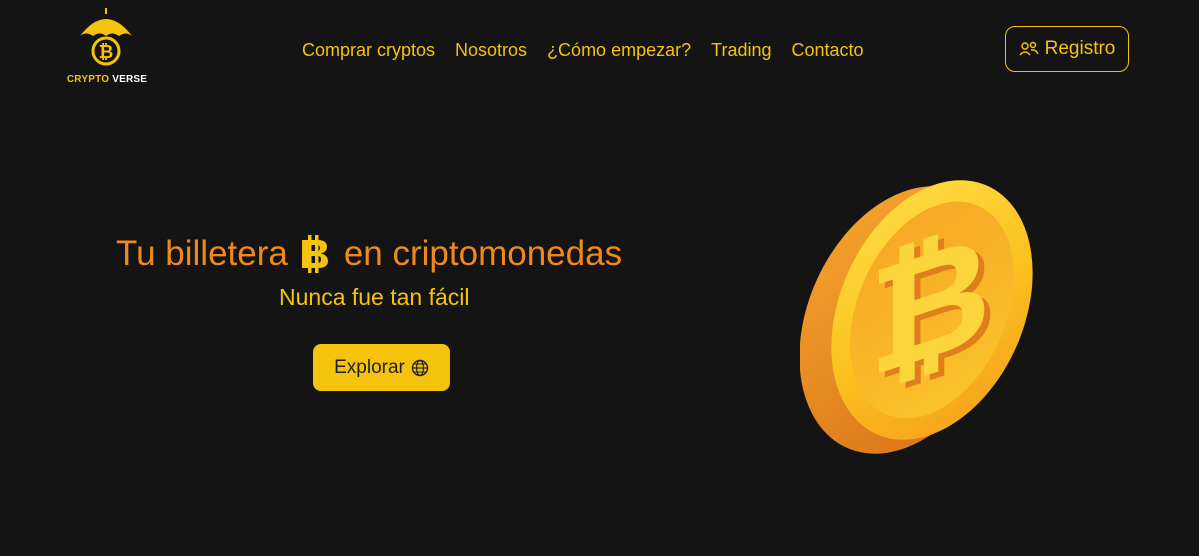  What do you see at coordinates (369, 367) in the screenshot?
I see `explore-label: Explorar` at bounding box center [369, 367].